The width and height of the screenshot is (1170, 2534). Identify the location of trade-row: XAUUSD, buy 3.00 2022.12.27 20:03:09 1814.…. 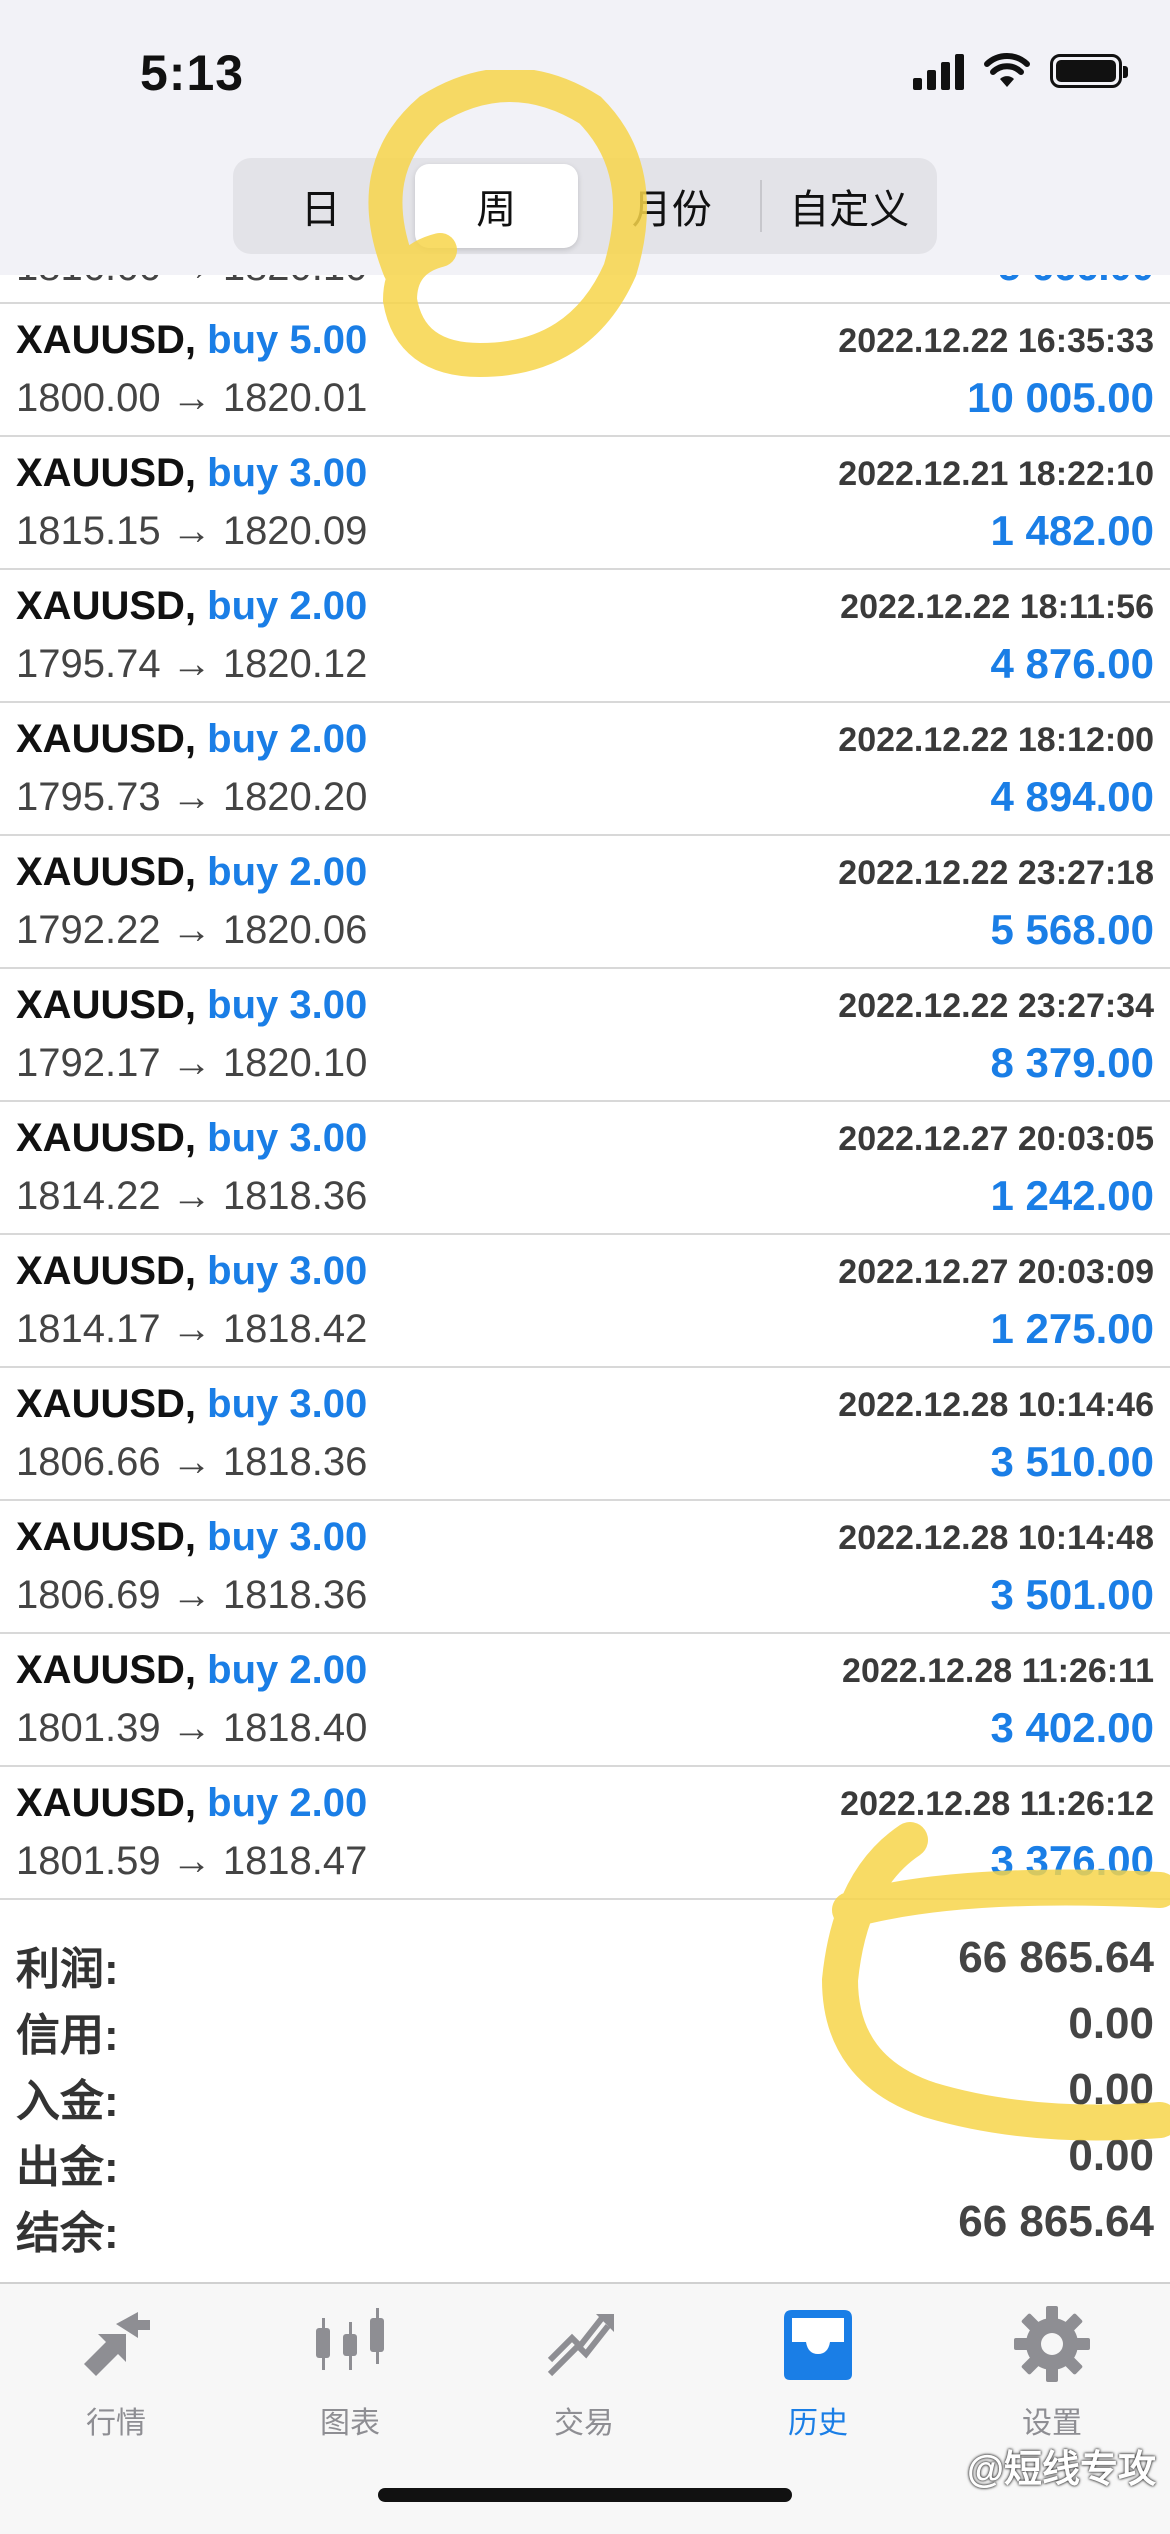
(585, 1301).